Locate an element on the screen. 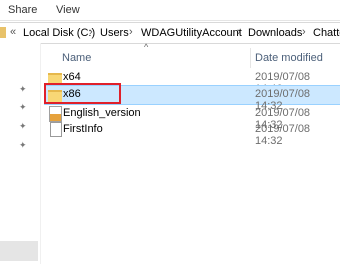 The width and height of the screenshot is (340, 264). ribbon: Share View is located at coordinates (170, 10).